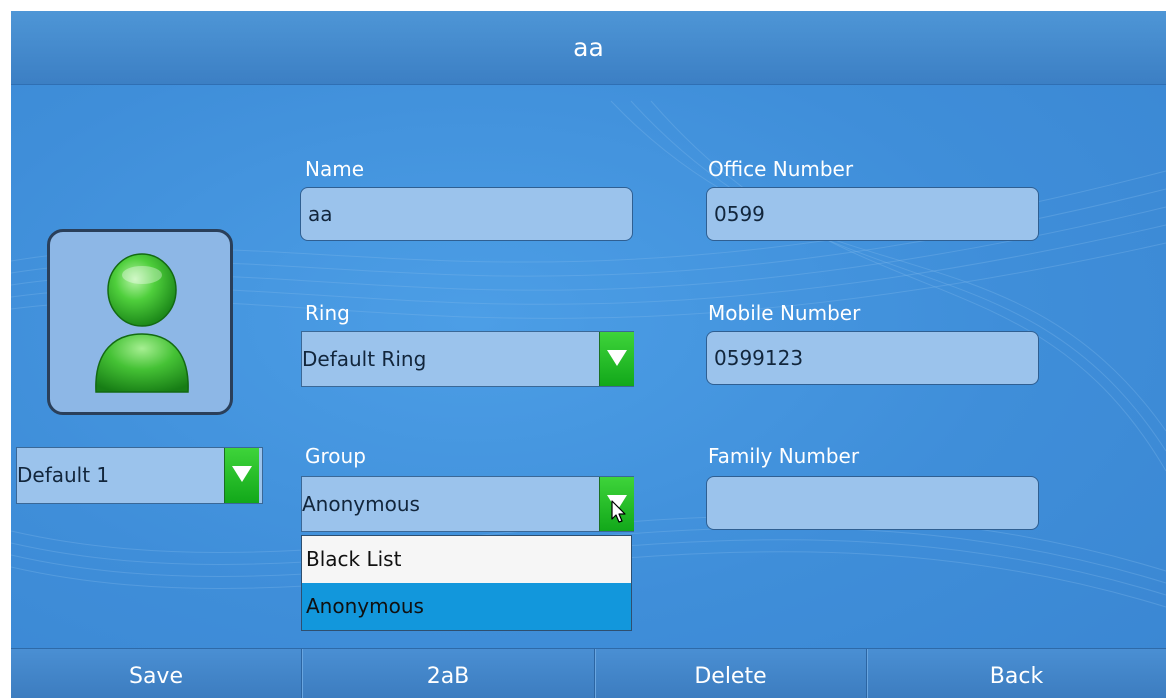 The width and height of the screenshot is (1166, 698). What do you see at coordinates (327, 313) in the screenshot?
I see `ring-label: Ring` at bounding box center [327, 313].